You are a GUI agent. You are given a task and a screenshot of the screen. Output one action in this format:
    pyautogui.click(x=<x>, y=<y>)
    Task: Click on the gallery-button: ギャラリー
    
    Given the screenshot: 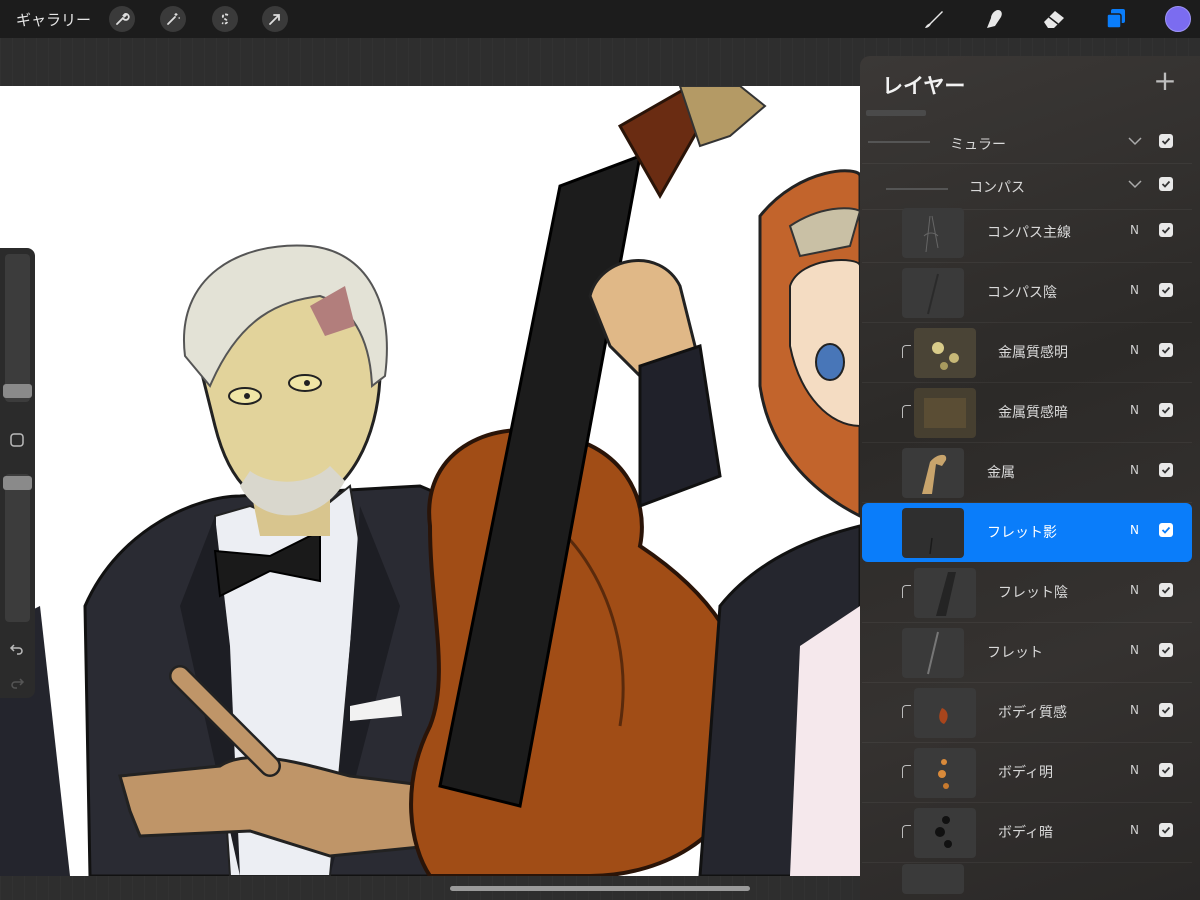 What is the action you would take?
    pyautogui.click(x=53, y=19)
    